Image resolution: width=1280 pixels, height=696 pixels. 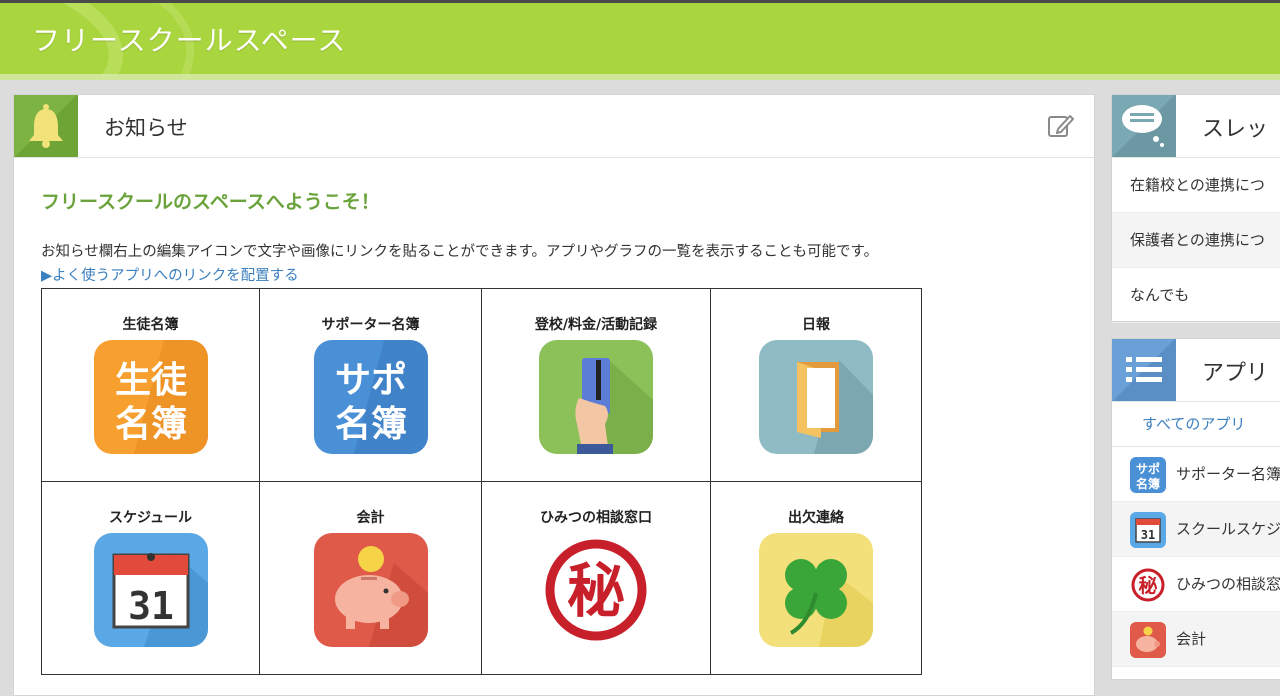 What do you see at coordinates (1191, 639) in the screenshot?
I see `app-list-label: 会計` at bounding box center [1191, 639].